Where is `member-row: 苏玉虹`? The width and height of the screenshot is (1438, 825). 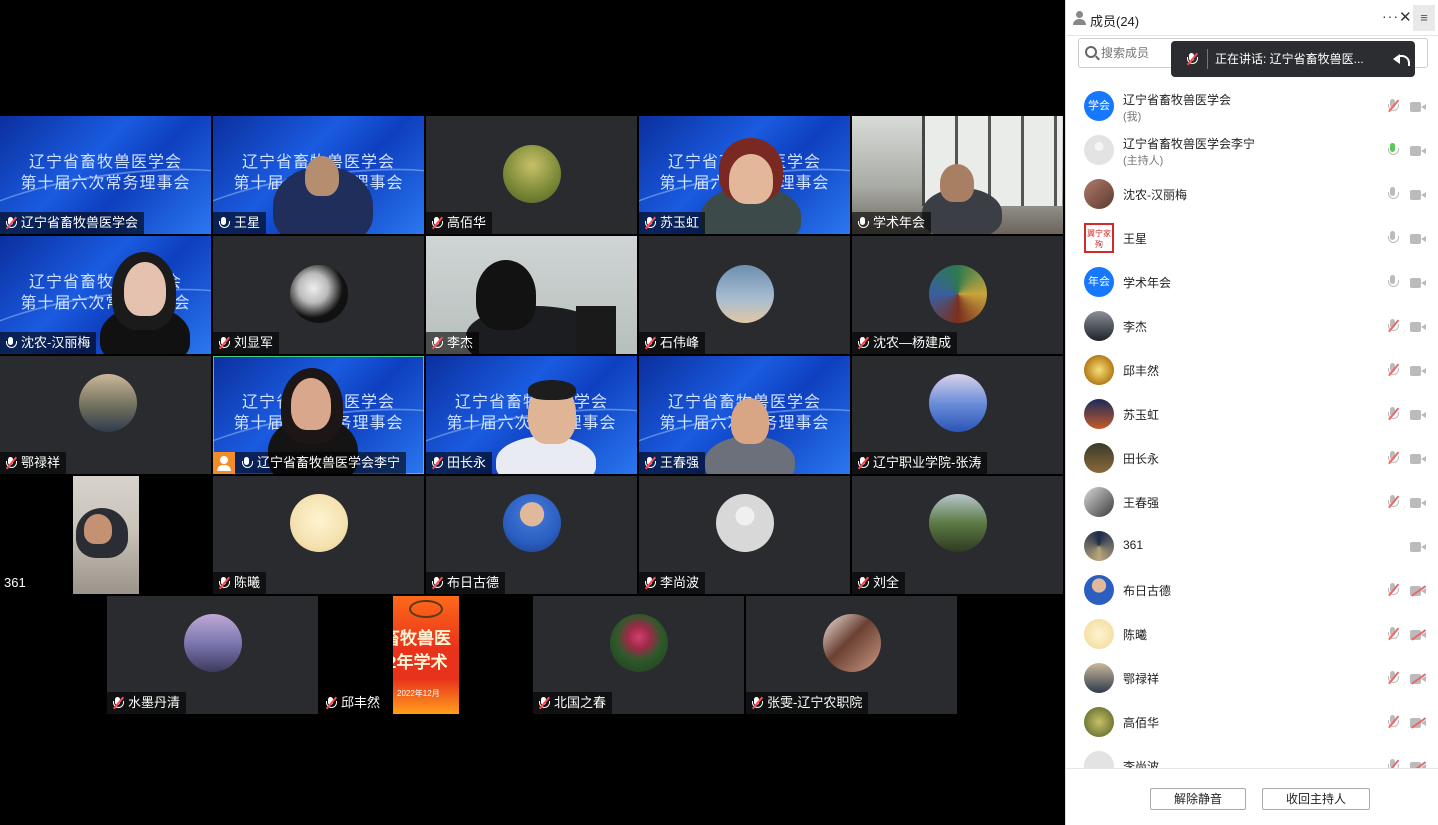
member-row: 苏玉虹 is located at coordinates (1252, 414).